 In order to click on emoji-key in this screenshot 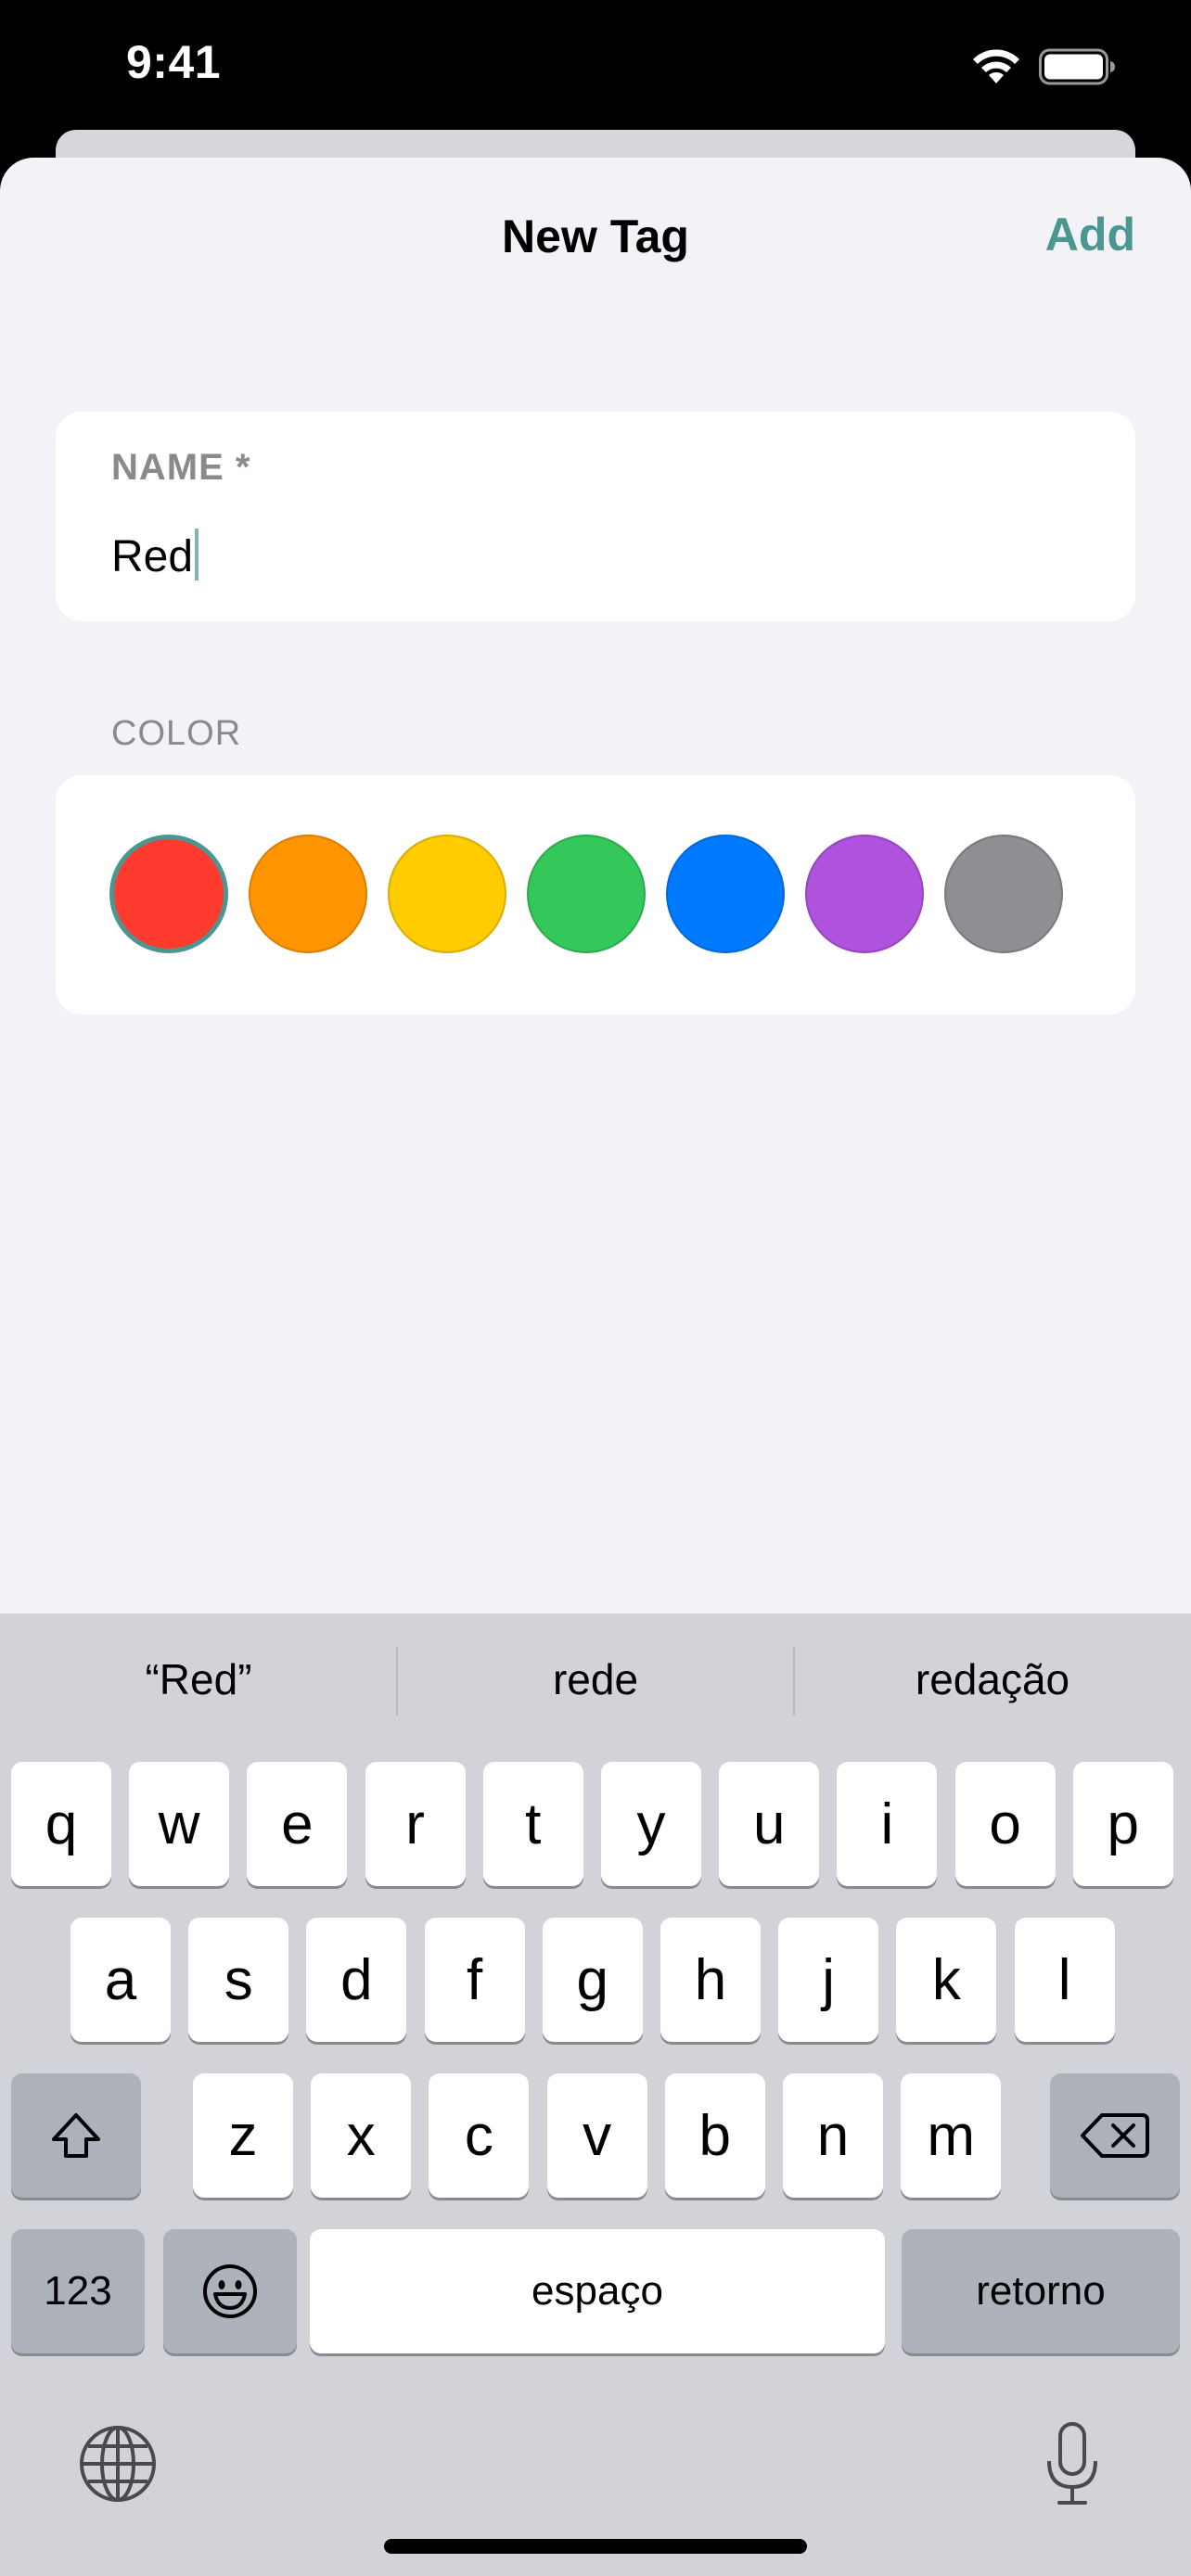, I will do `click(230, 2291)`.